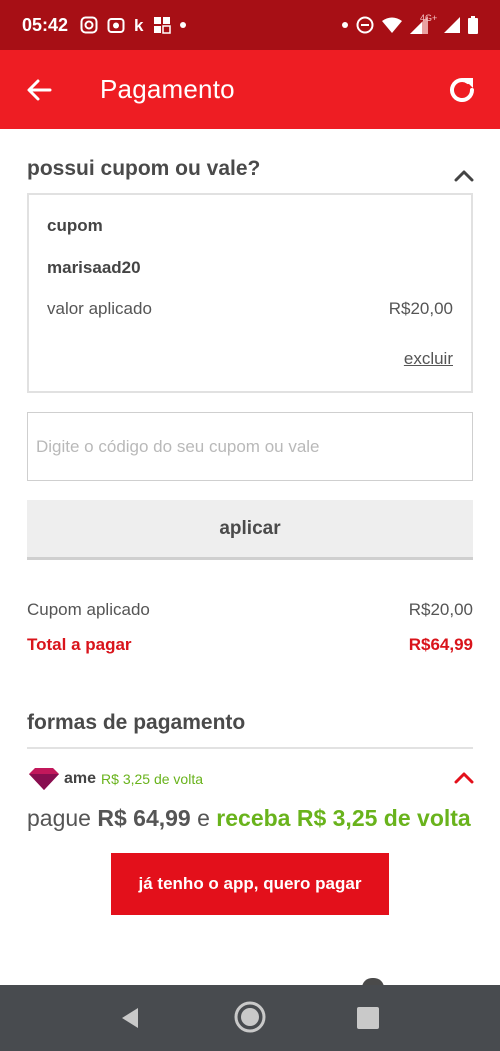 The image size is (500, 1051). Describe the element at coordinates (89, 25) in the screenshot. I see `instagram-icon` at that location.